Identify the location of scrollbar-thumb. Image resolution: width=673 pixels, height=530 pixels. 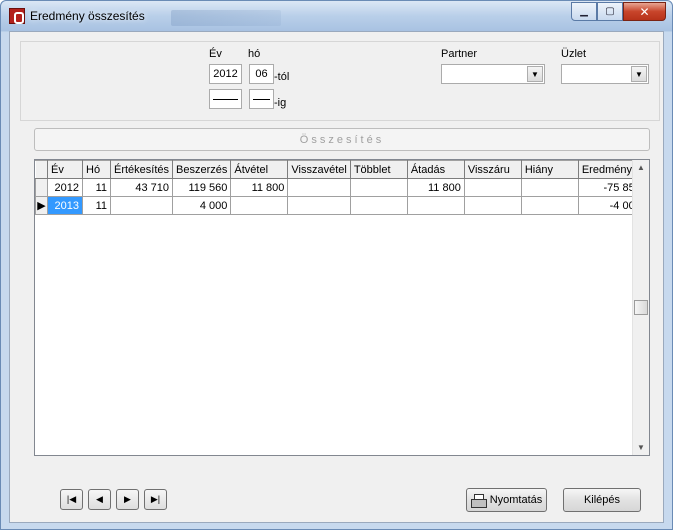
(641, 307).